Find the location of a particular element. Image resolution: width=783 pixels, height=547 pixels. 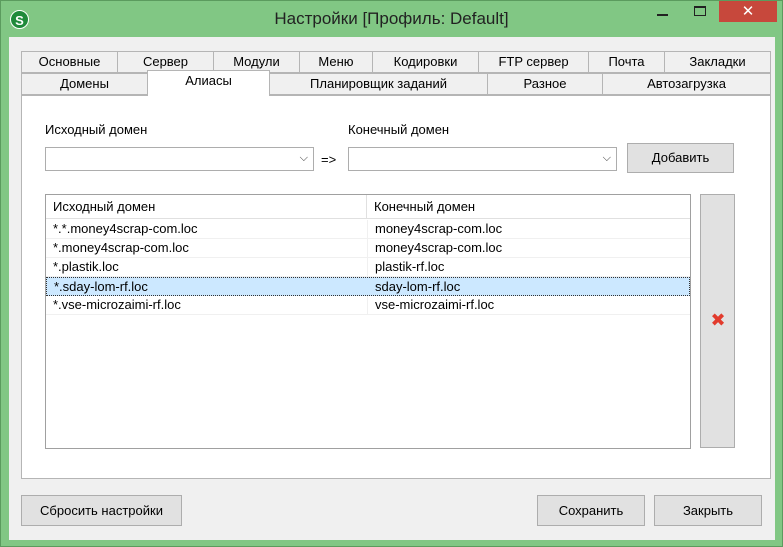

tab-aliasy: Алиасы is located at coordinates (208, 83).